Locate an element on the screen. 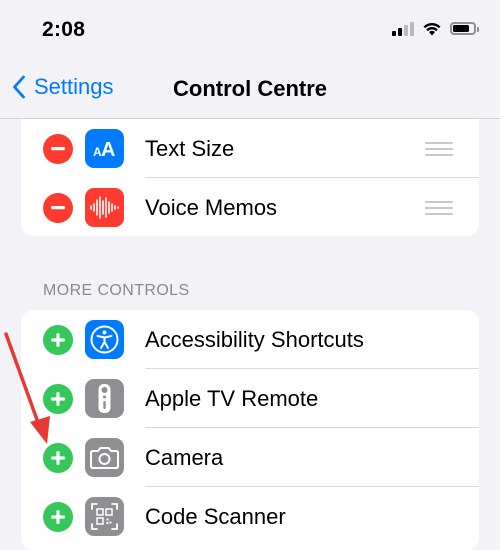  wifi-icon is located at coordinates (432, 29).